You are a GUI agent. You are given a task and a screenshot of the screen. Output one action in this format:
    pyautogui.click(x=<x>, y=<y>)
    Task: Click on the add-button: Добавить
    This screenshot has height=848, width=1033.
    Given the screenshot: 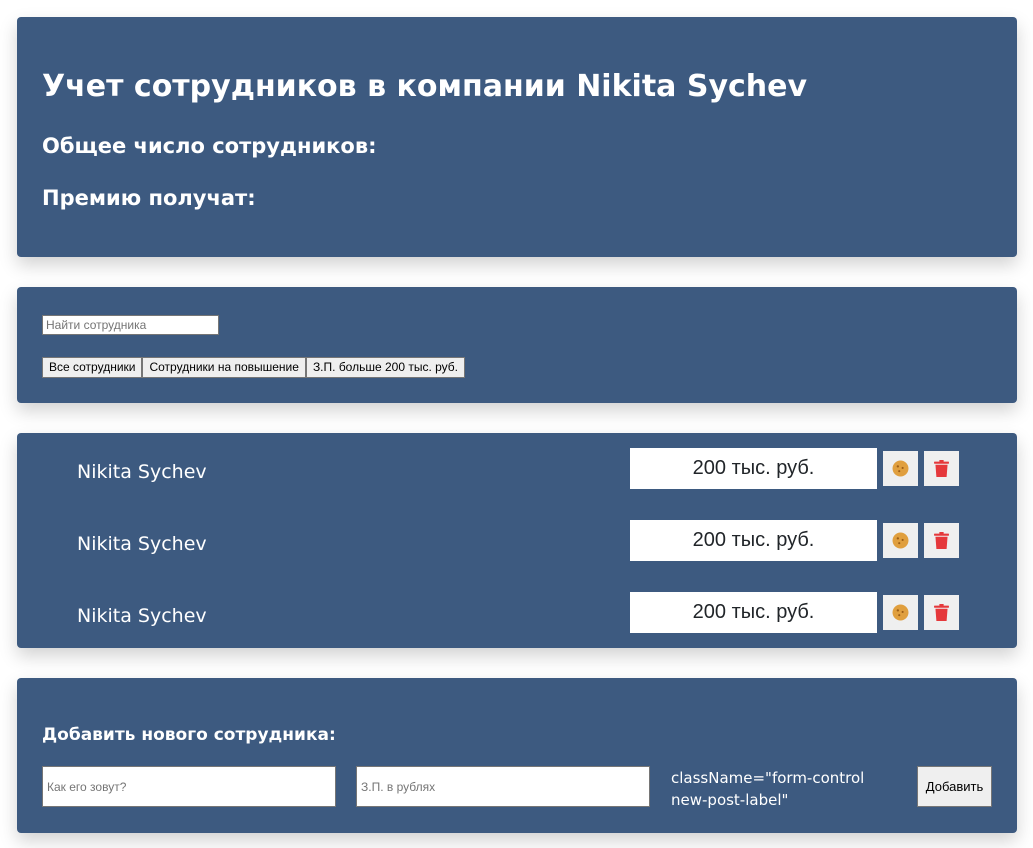 What is the action you would take?
    pyautogui.click(x=954, y=786)
    